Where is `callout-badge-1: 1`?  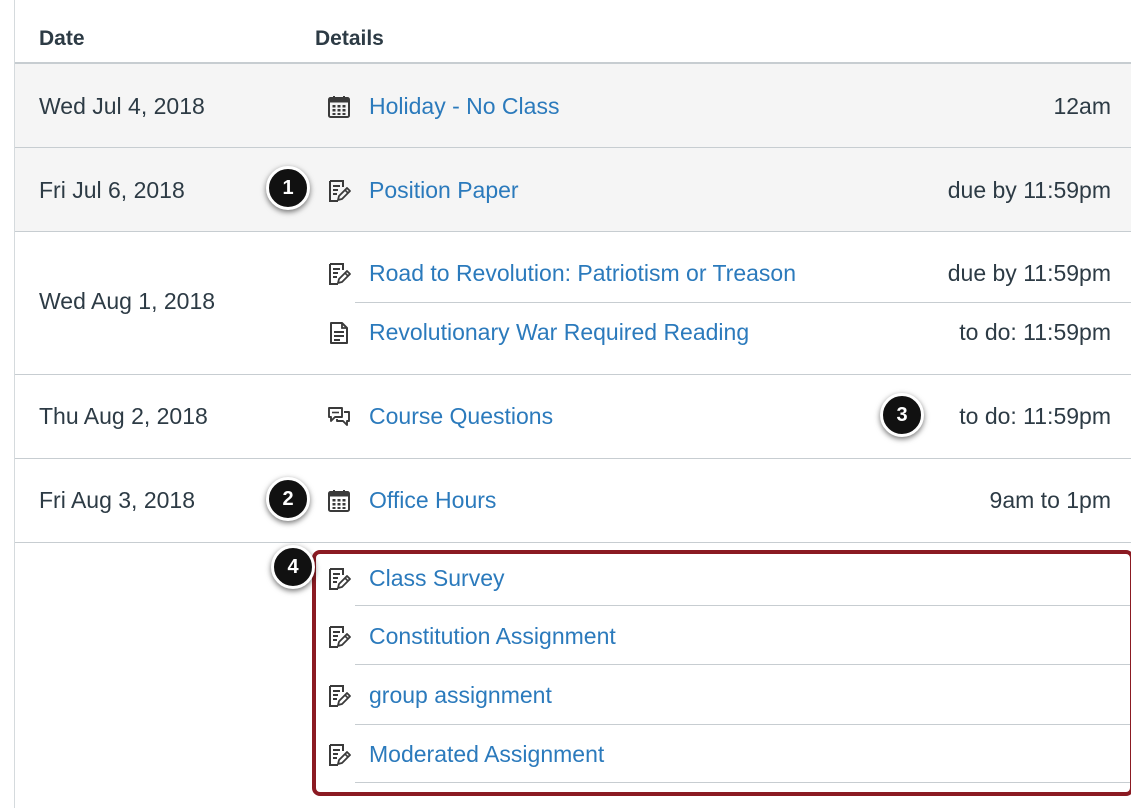 callout-badge-1: 1 is located at coordinates (288, 188).